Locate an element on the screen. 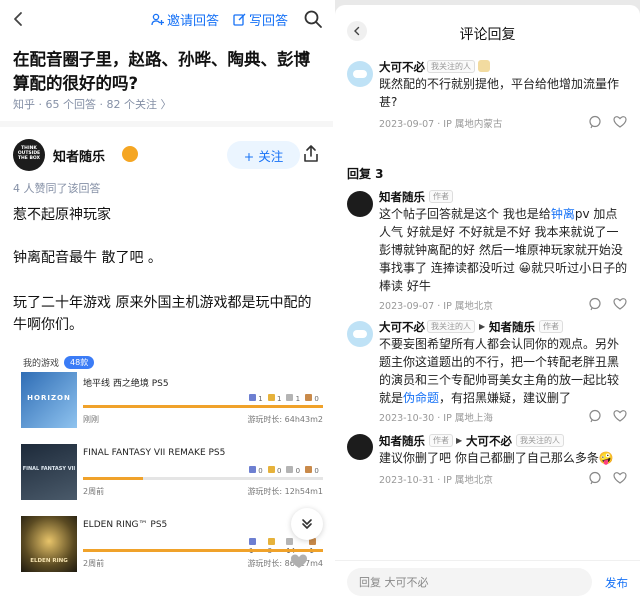  divider is located at coordinates (166, 124).